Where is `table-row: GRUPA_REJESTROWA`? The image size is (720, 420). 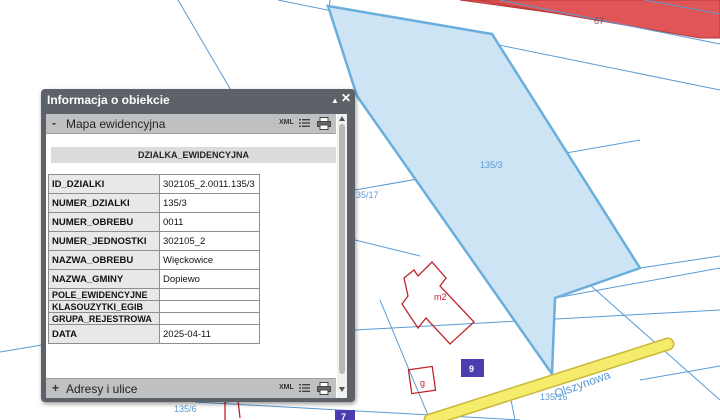 table-row: GRUPA_REJESTROWA is located at coordinates (154, 318).